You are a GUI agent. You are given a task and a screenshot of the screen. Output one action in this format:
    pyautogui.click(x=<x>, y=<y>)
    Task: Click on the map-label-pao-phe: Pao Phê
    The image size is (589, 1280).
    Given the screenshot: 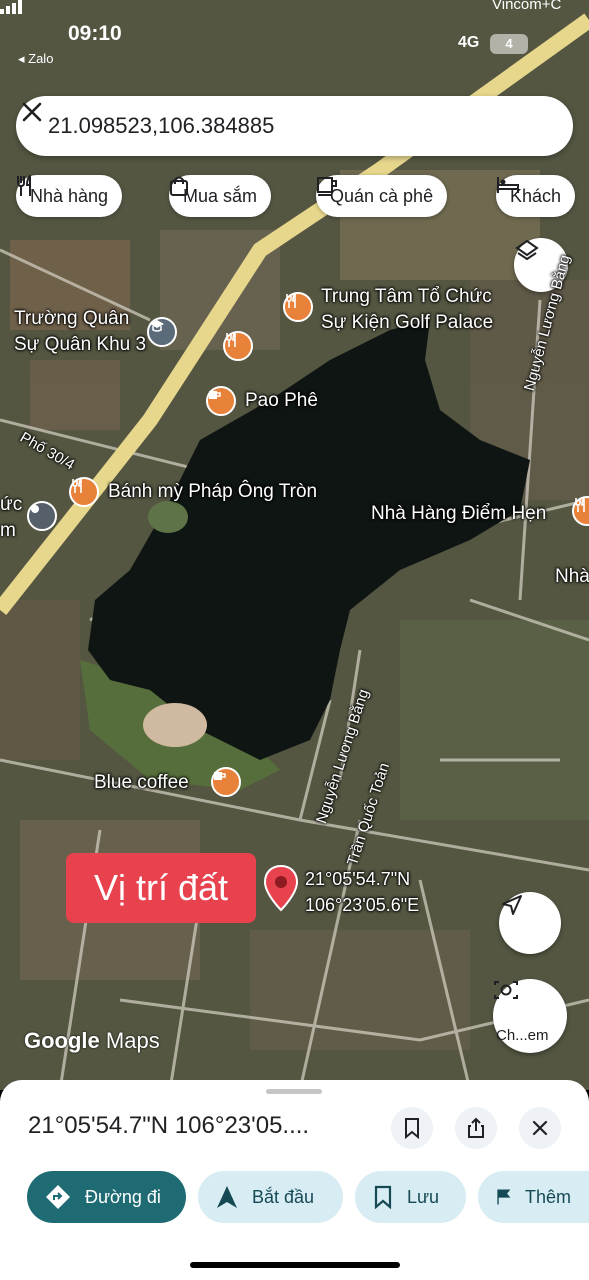 What is the action you would take?
    pyautogui.click(x=281, y=401)
    